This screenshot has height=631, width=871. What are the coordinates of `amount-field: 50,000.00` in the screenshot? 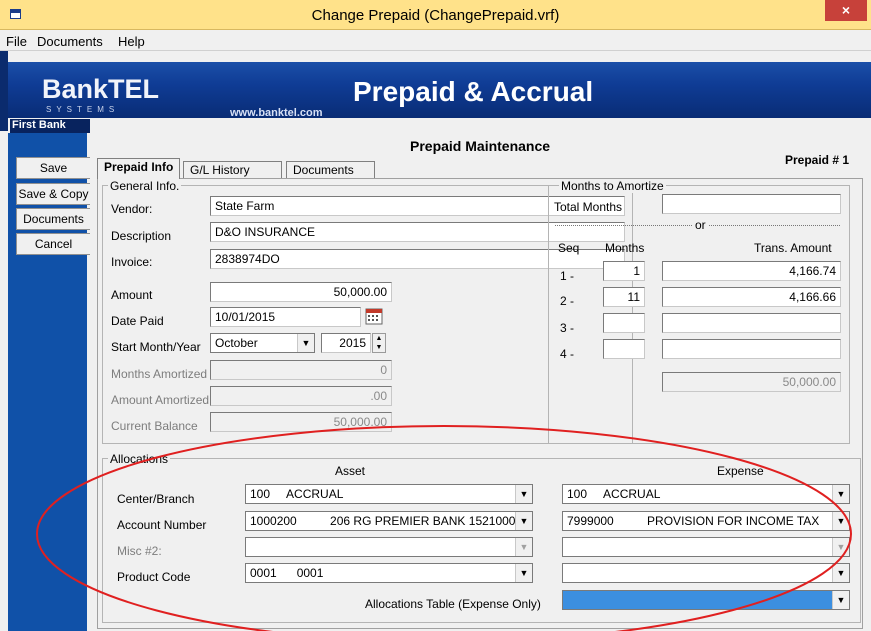 It's located at (301, 292).